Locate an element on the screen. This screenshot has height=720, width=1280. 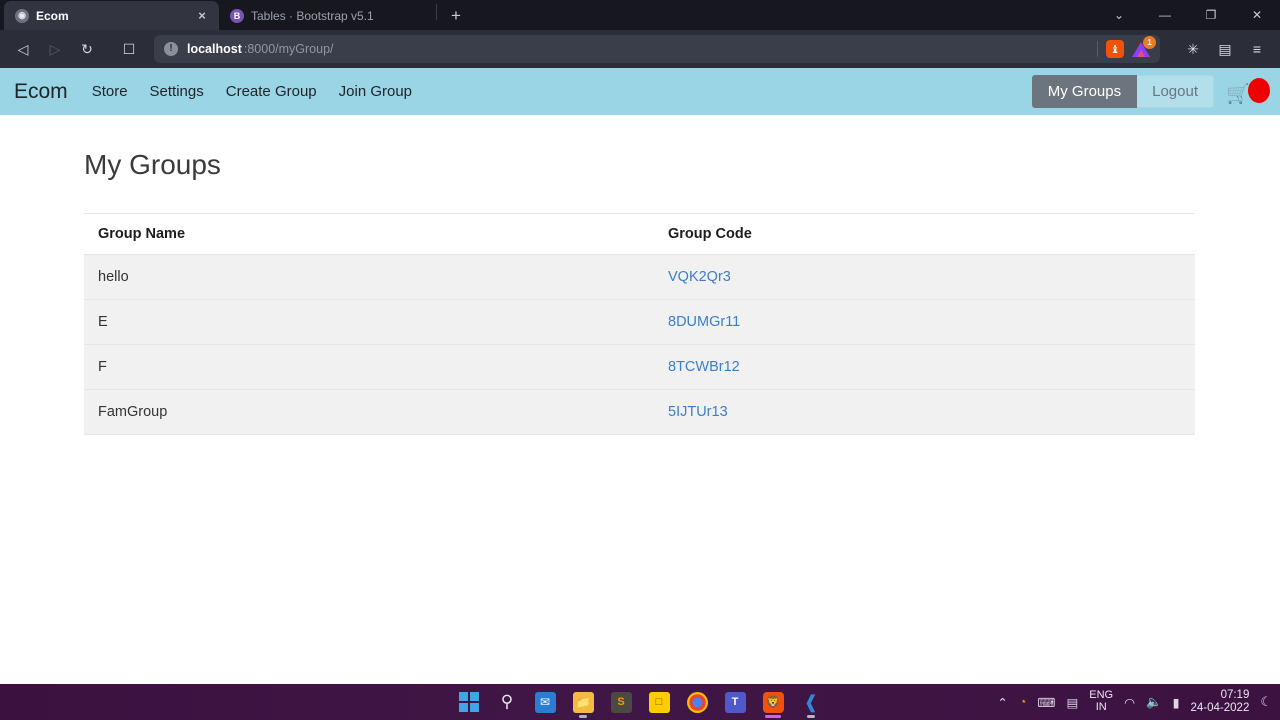
tab-strip: ◉ Ecom × B Tables · Bootstrap v5.1 + is located at coordinates (236, 15).